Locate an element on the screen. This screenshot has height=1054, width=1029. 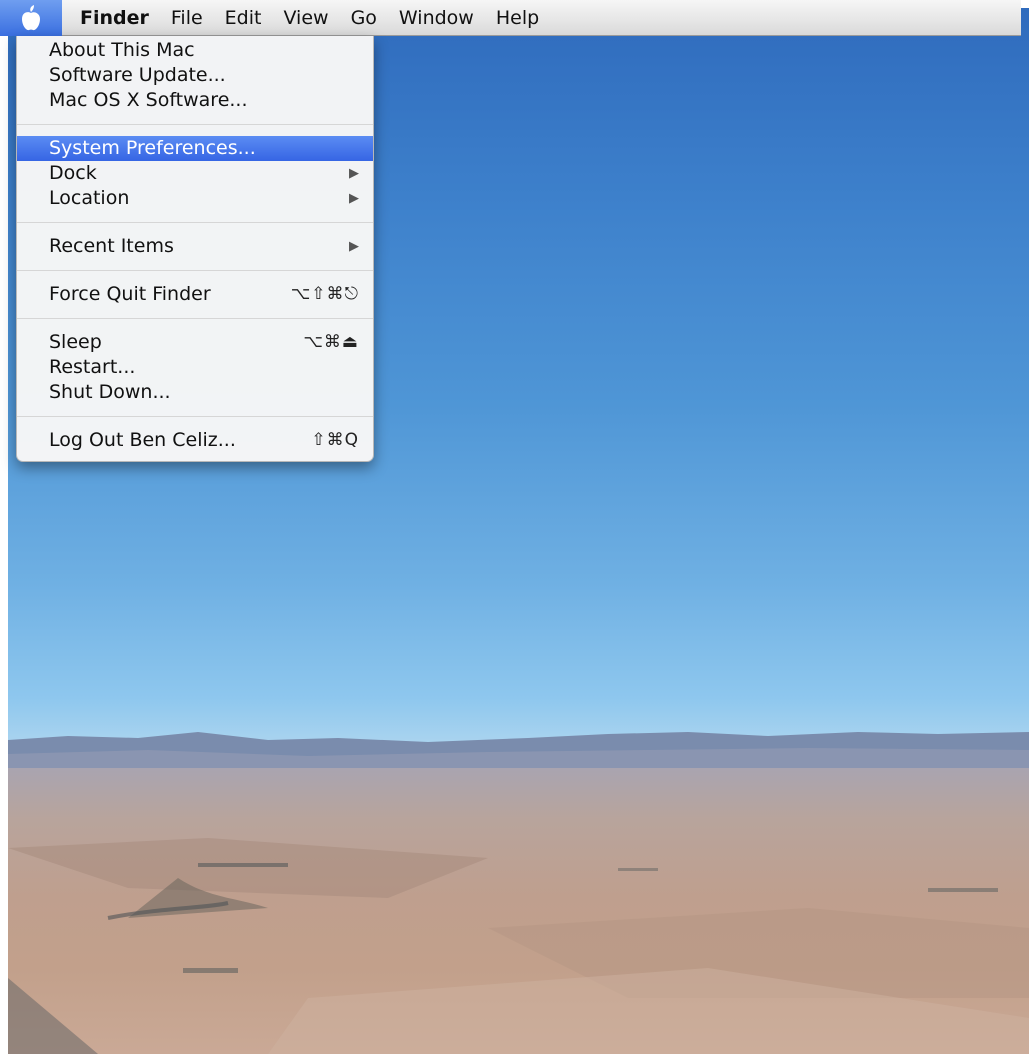
dock-item: Dock ▶ is located at coordinates (195, 173).